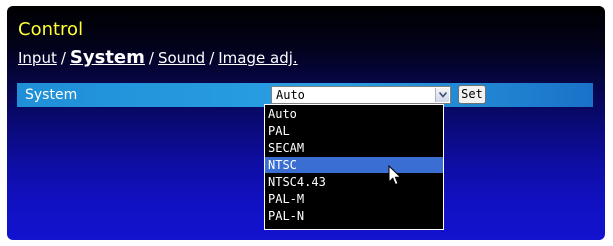 Image resolution: width=613 pixels, height=246 pixels. What do you see at coordinates (51, 95) in the screenshot?
I see `system-label: System` at bounding box center [51, 95].